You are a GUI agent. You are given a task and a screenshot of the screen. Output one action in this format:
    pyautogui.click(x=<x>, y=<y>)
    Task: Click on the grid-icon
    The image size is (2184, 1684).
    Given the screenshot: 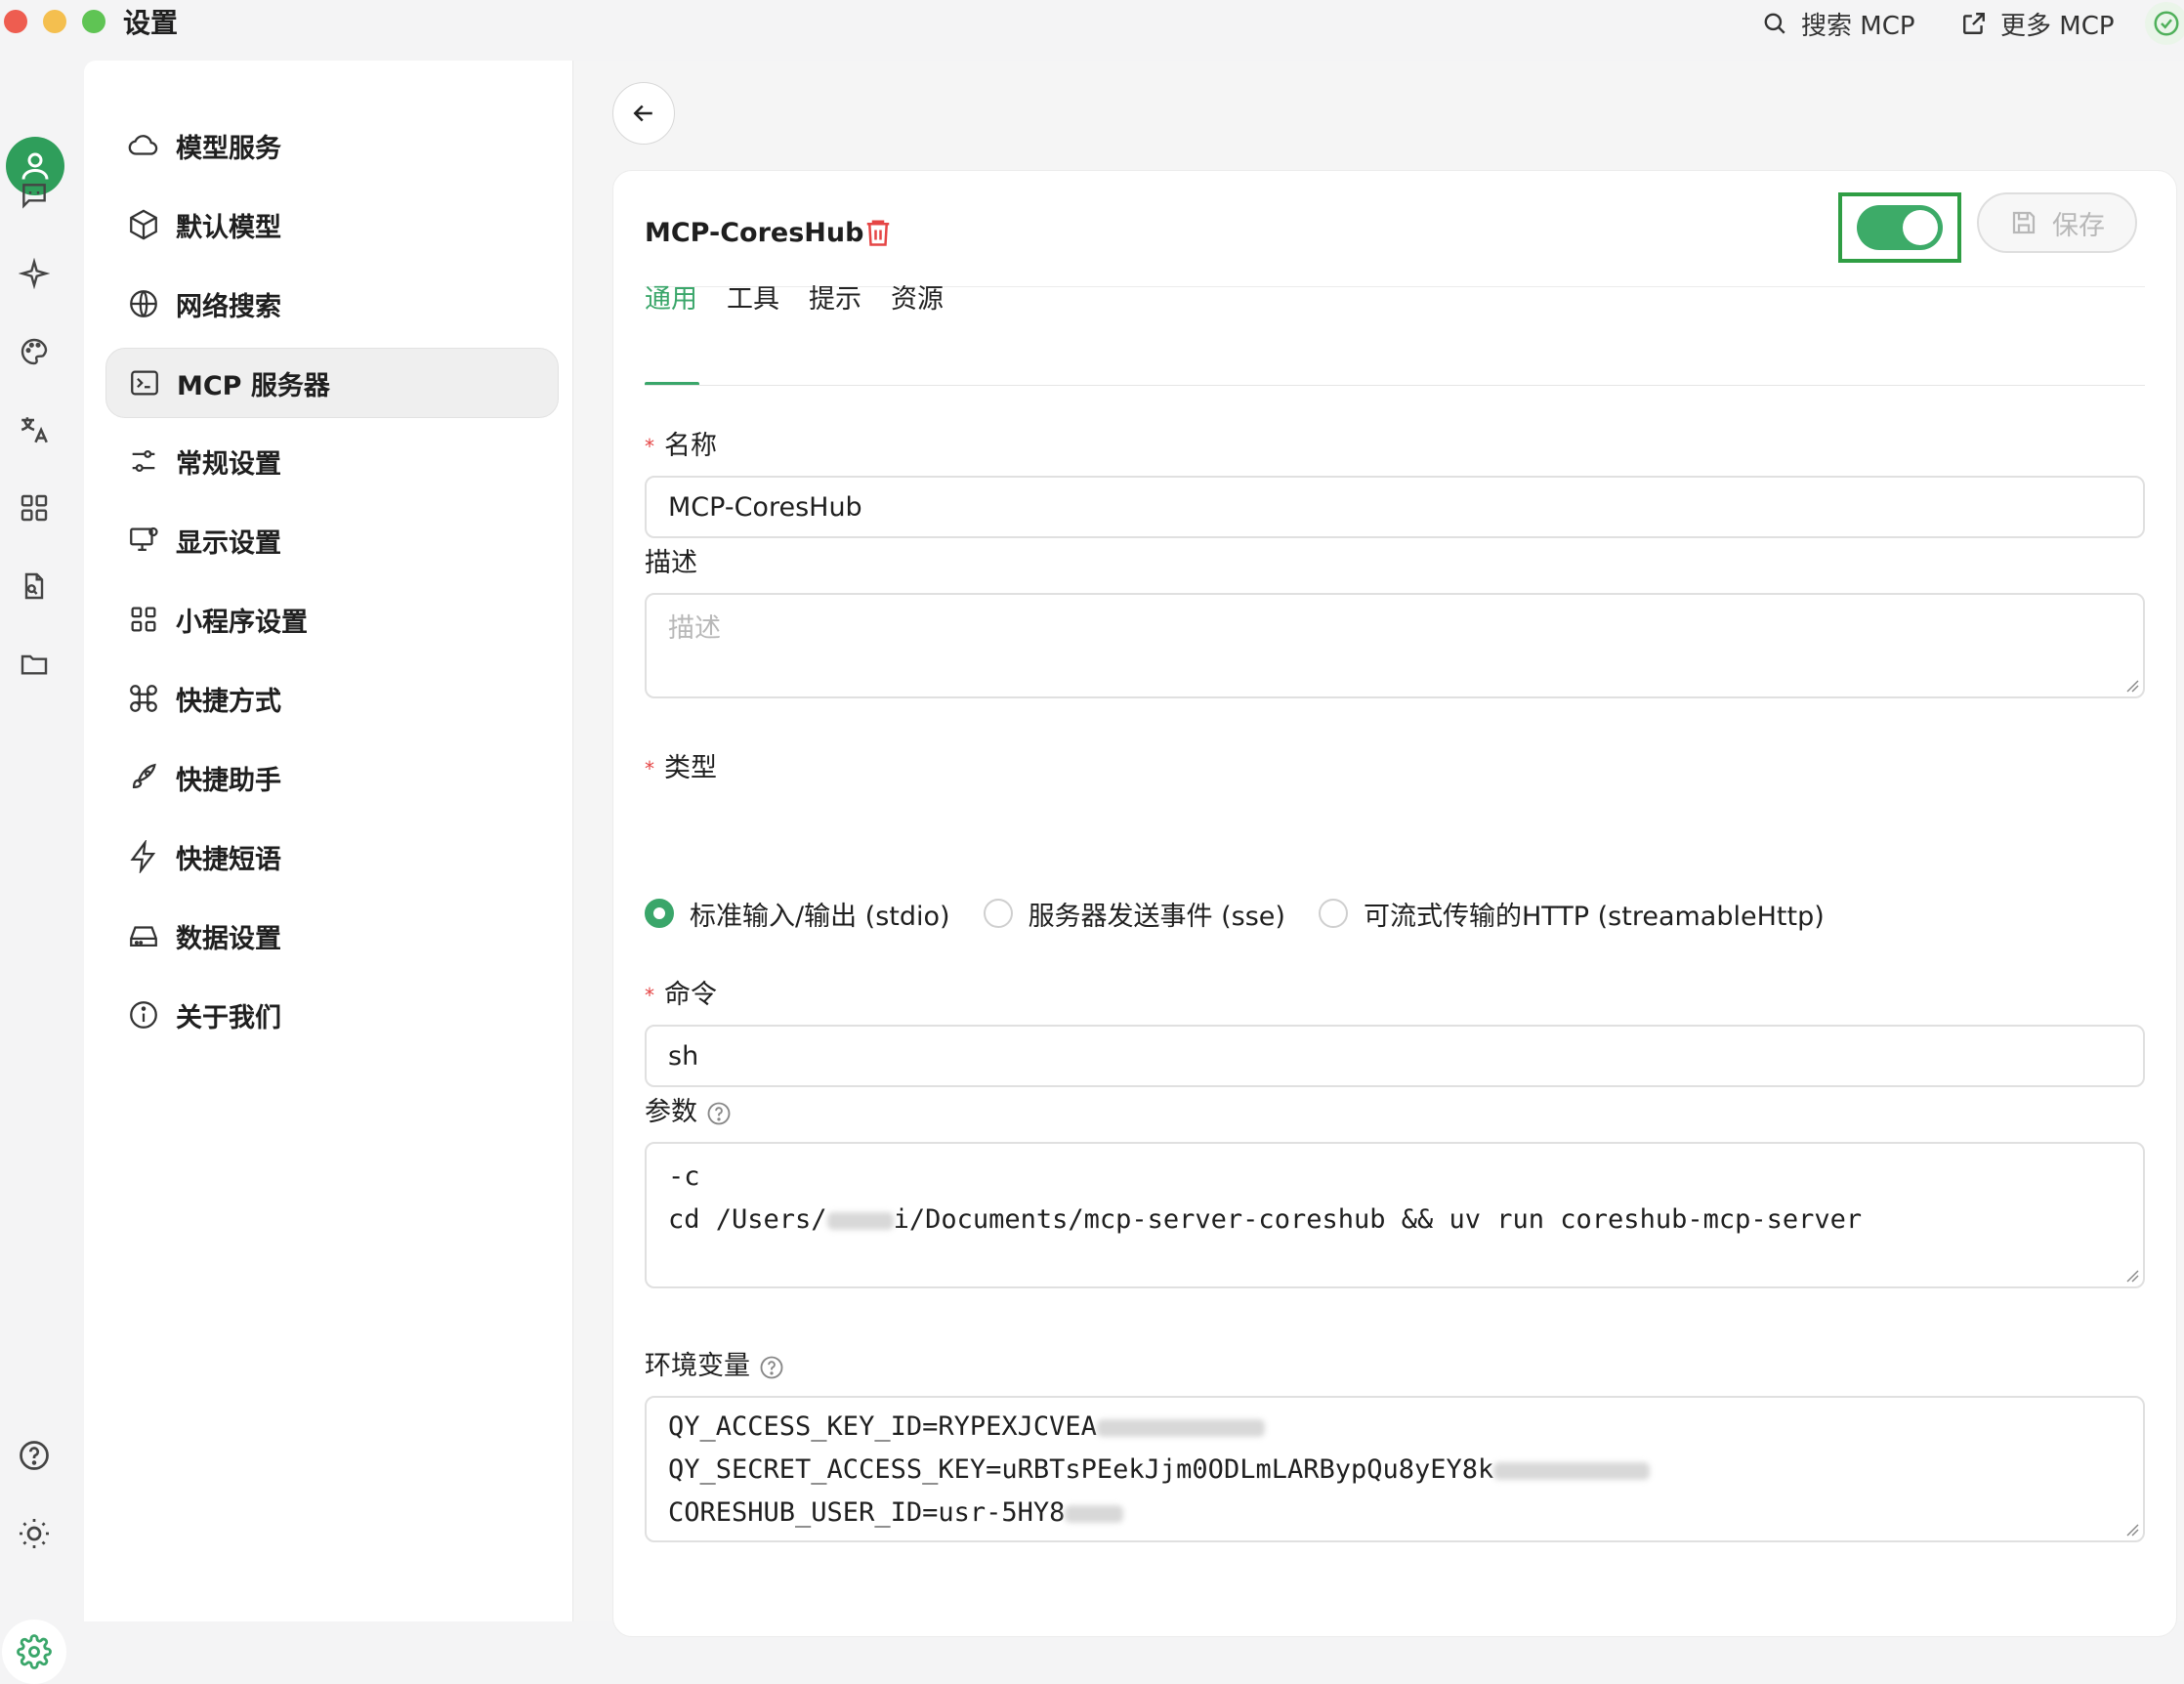 What is the action you would take?
    pyautogui.click(x=143, y=619)
    